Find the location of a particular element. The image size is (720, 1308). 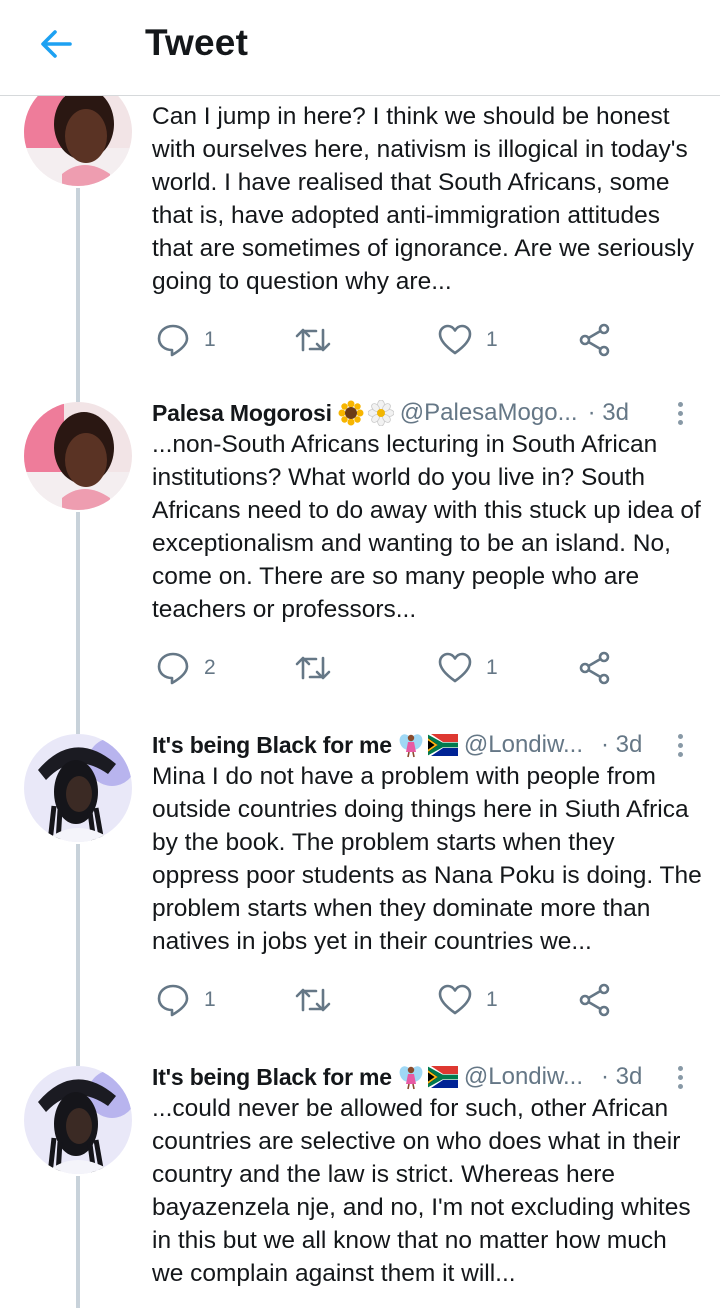

arrow-left-icon is located at coordinates (56, 44).